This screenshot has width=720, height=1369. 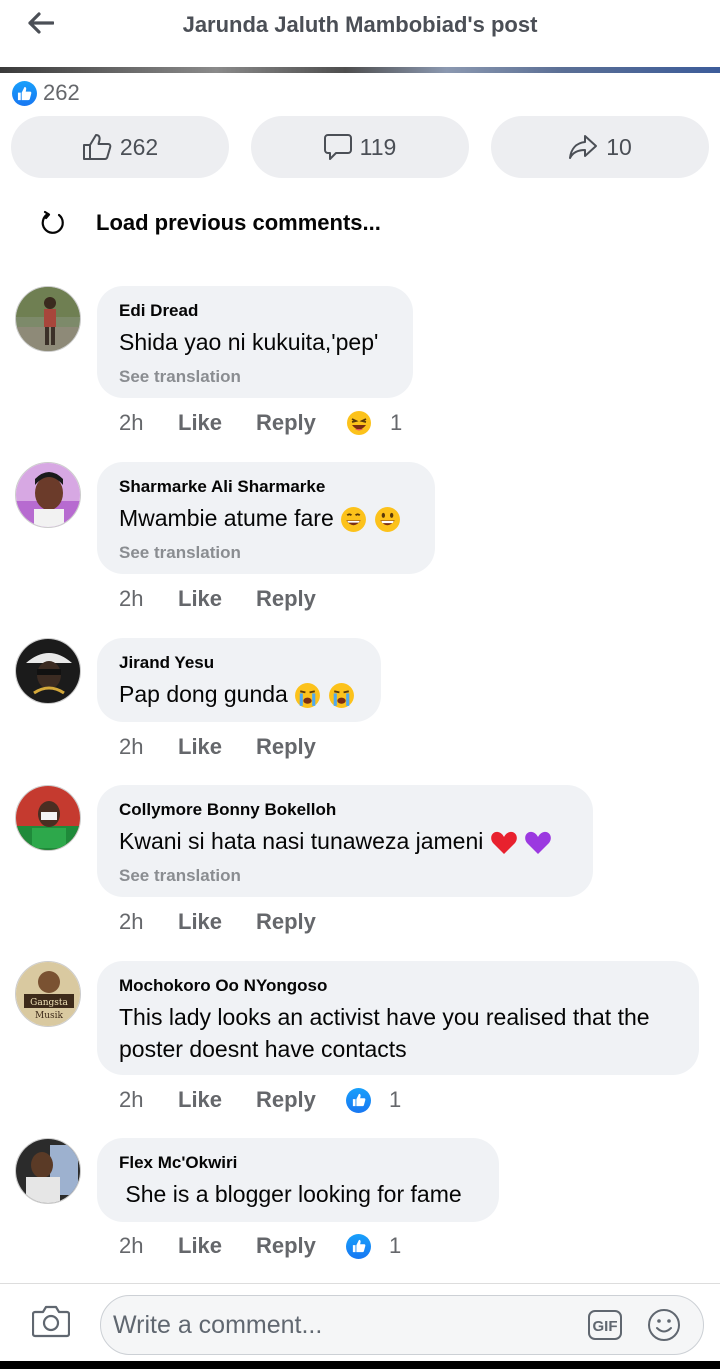 I want to click on post-header: Jarunda Jaluth Mambobiad's post, so click(x=360, y=34).